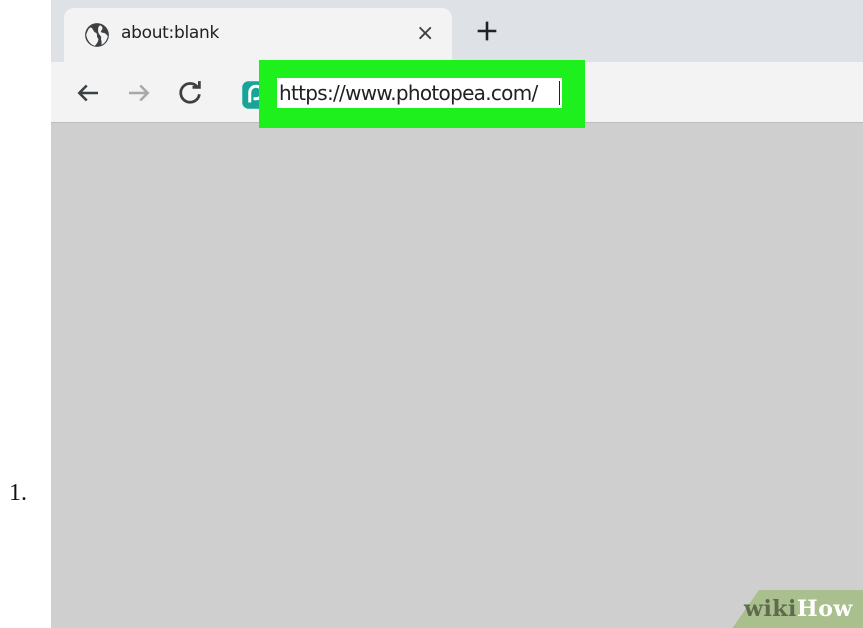 This screenshot has width=863, height=628. Describe the element at coordinates (170, 33) in the screenshot. I see `tab-title: about:blank` at that location.